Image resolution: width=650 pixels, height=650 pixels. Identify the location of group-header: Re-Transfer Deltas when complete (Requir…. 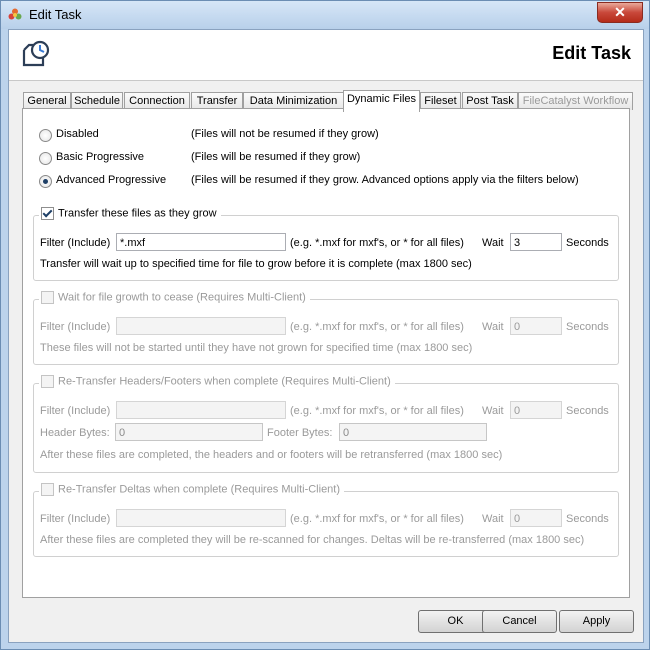
(192, 491).